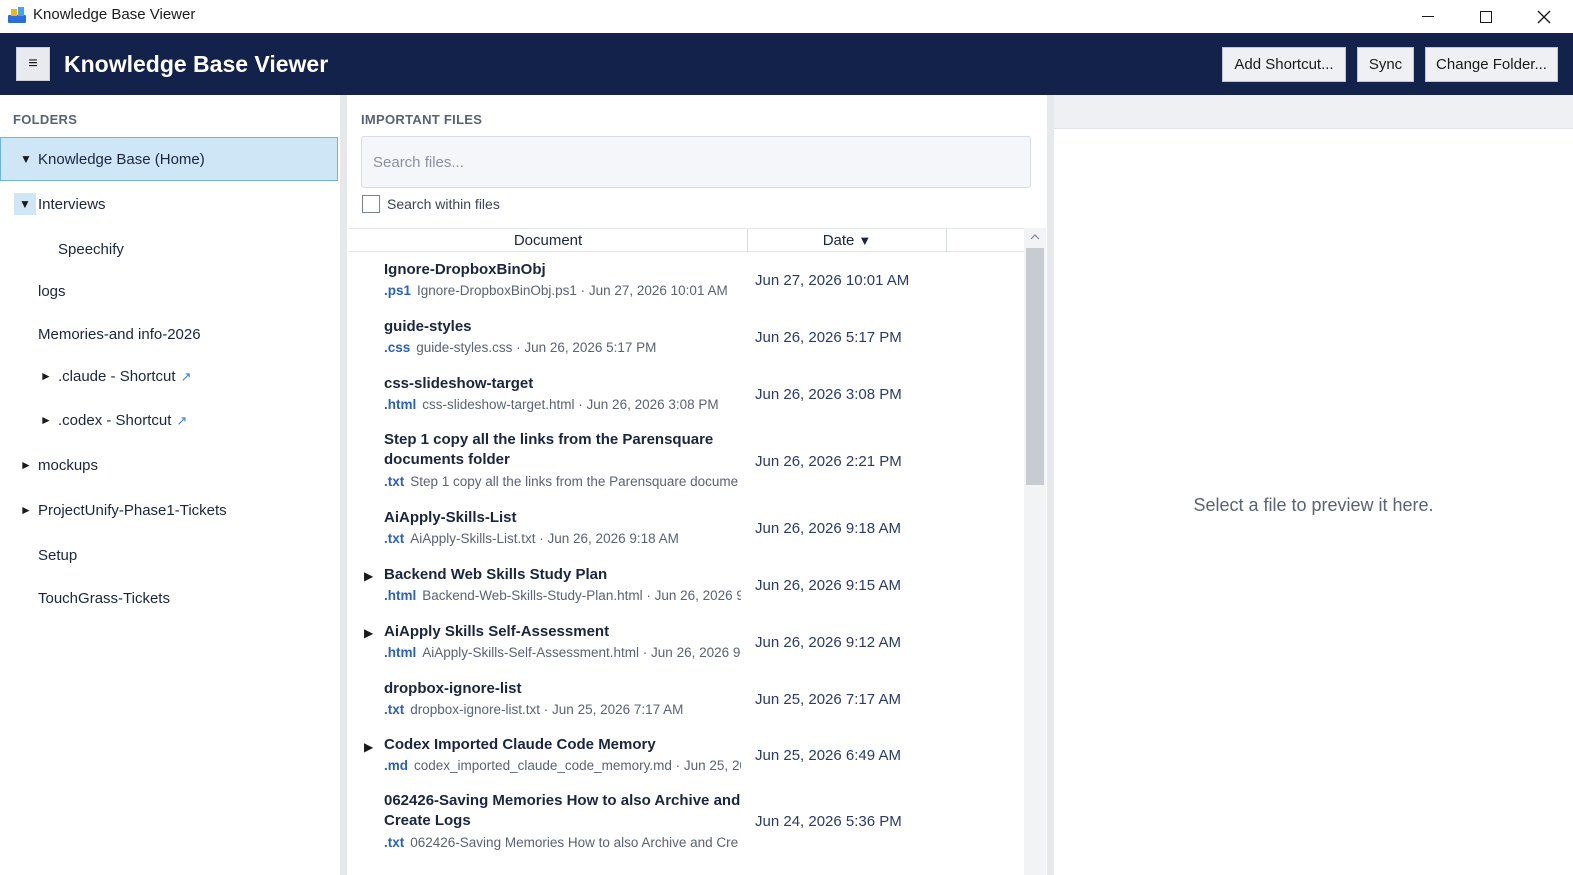 The image size is (1573, 875). I want to click on sync-button: Sync, so click(1385, 64).